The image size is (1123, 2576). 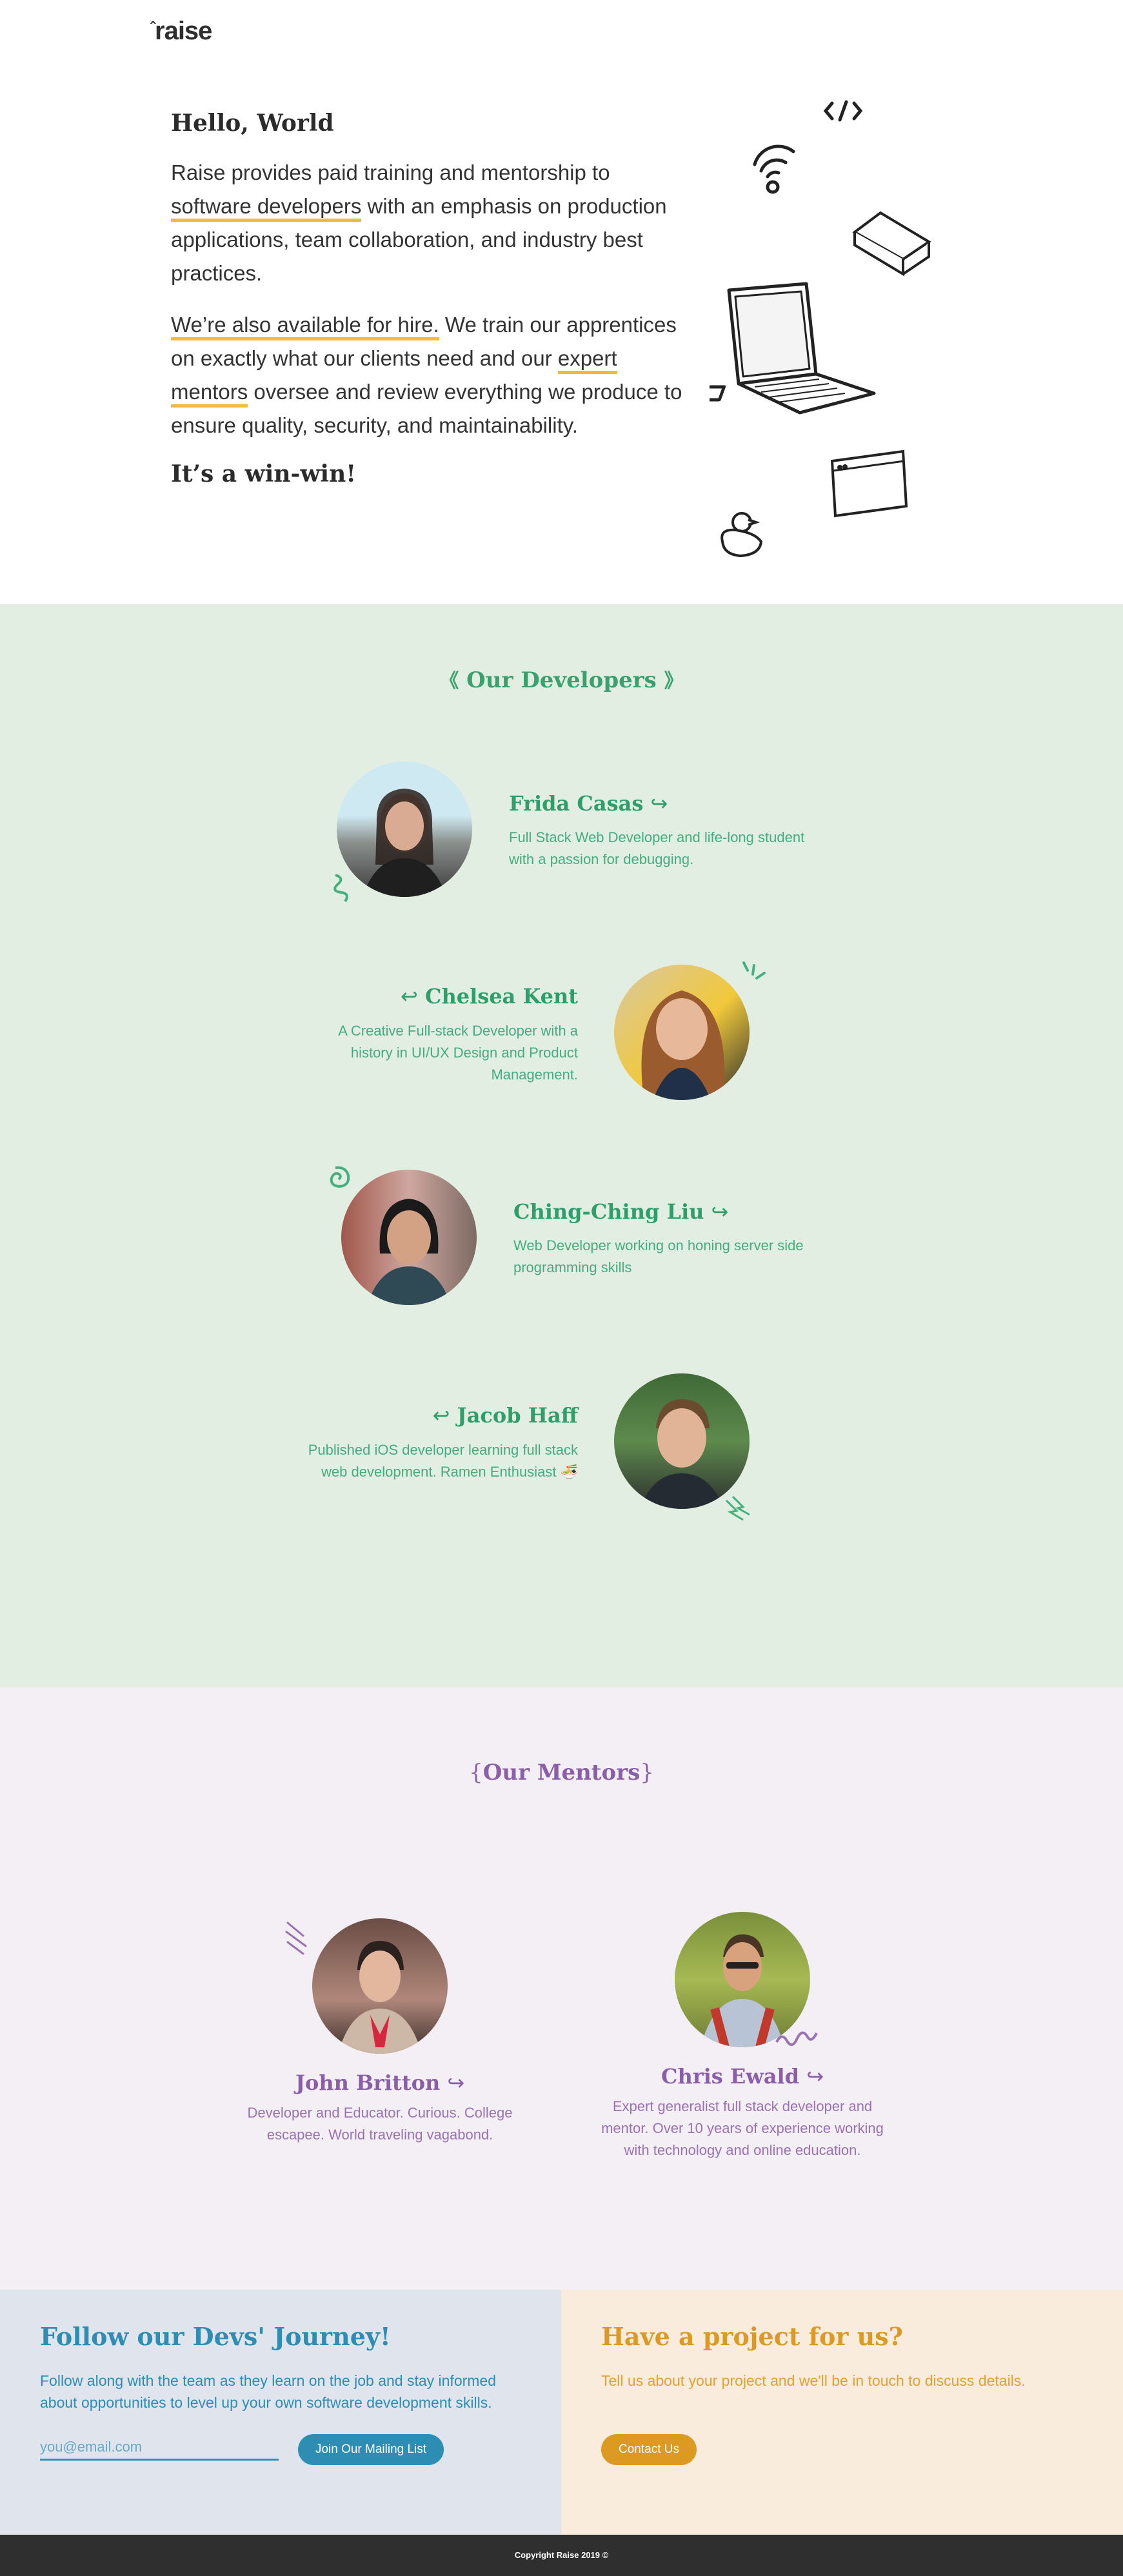 I want to click on mentor-name-text: John Britton, so click(x=368, y=2082).